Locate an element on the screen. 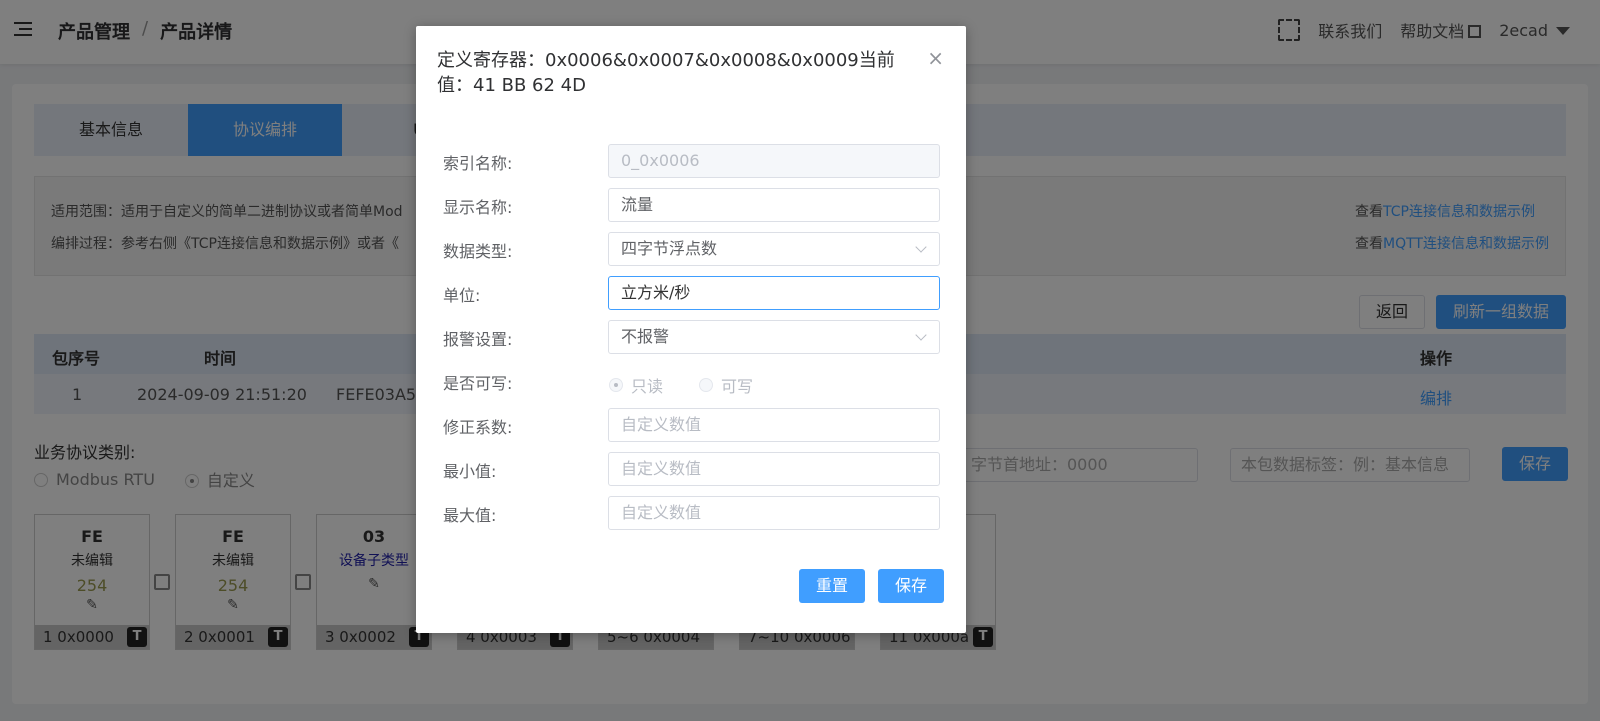  unit-input: 立方米/秒 is located at coordinates (774, 293).